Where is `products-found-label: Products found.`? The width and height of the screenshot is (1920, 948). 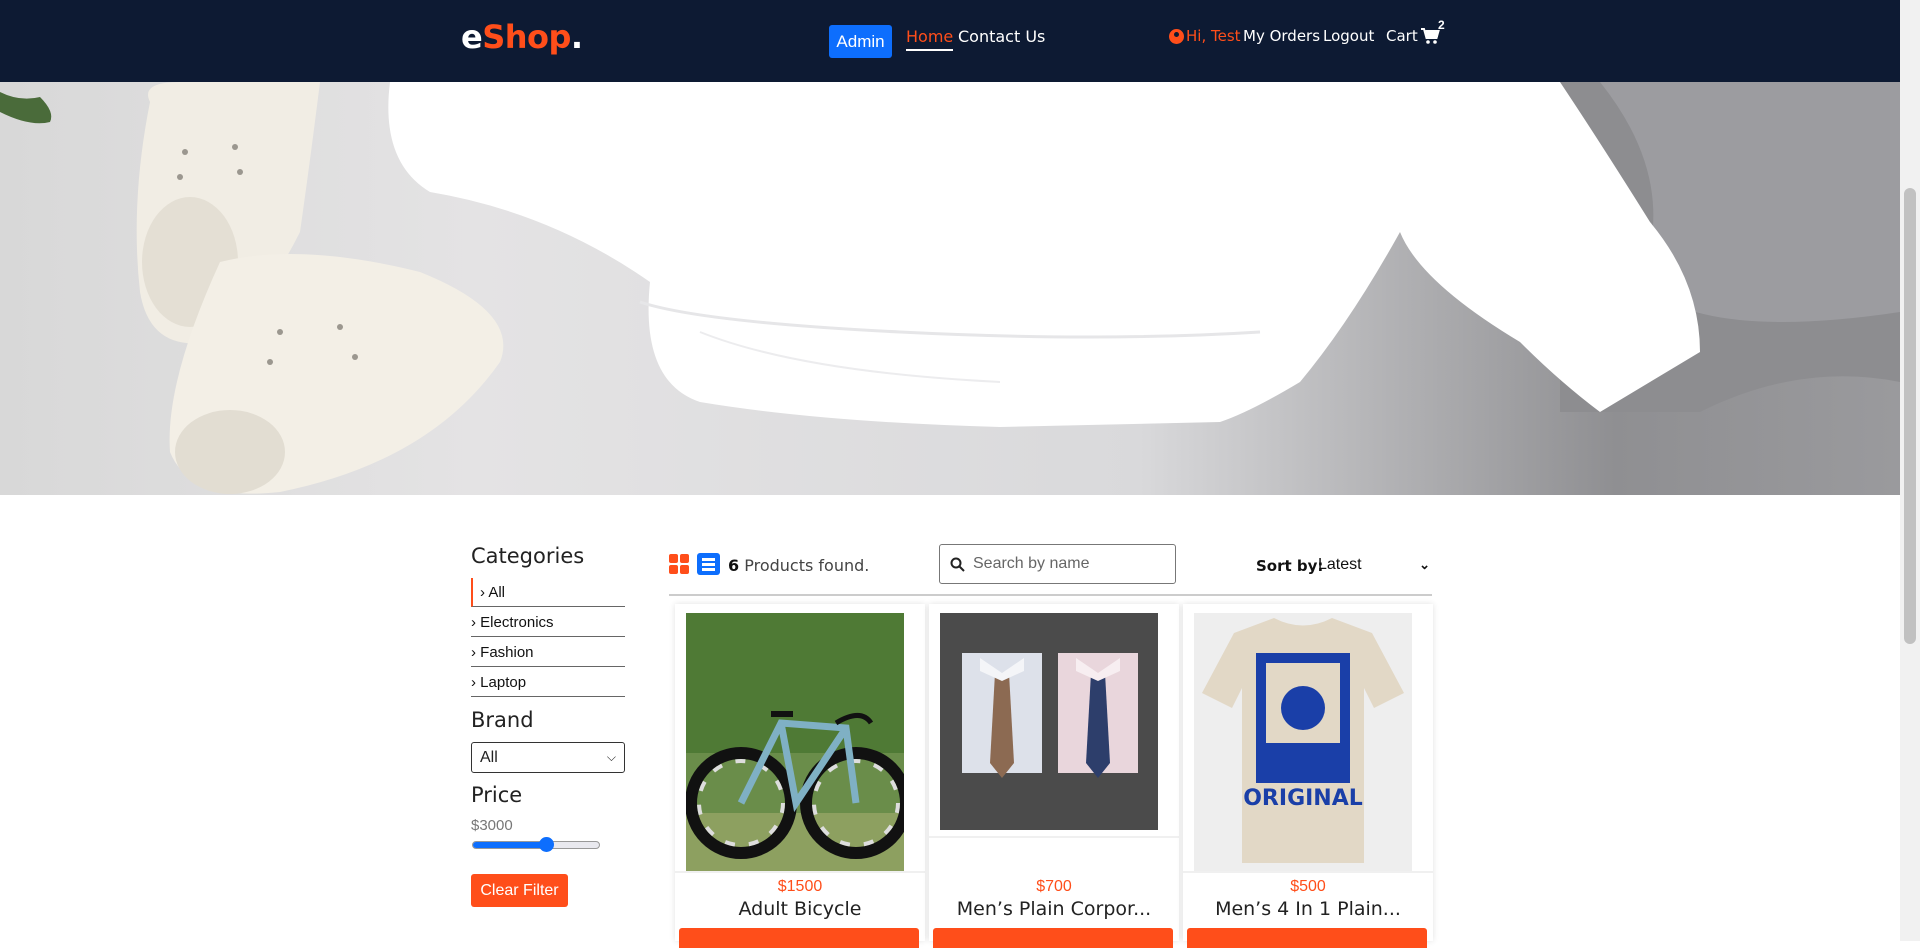
products-found-label: Products found. is located at coordinates (804, 565).